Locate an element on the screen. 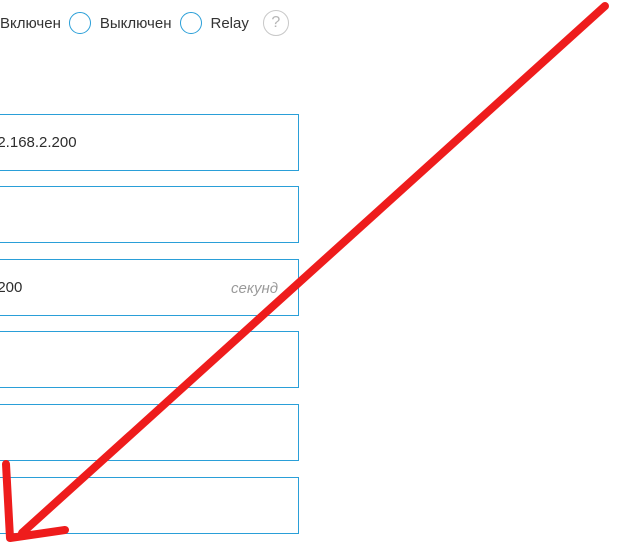  radio-disabled is located at coordinates (79, 23).